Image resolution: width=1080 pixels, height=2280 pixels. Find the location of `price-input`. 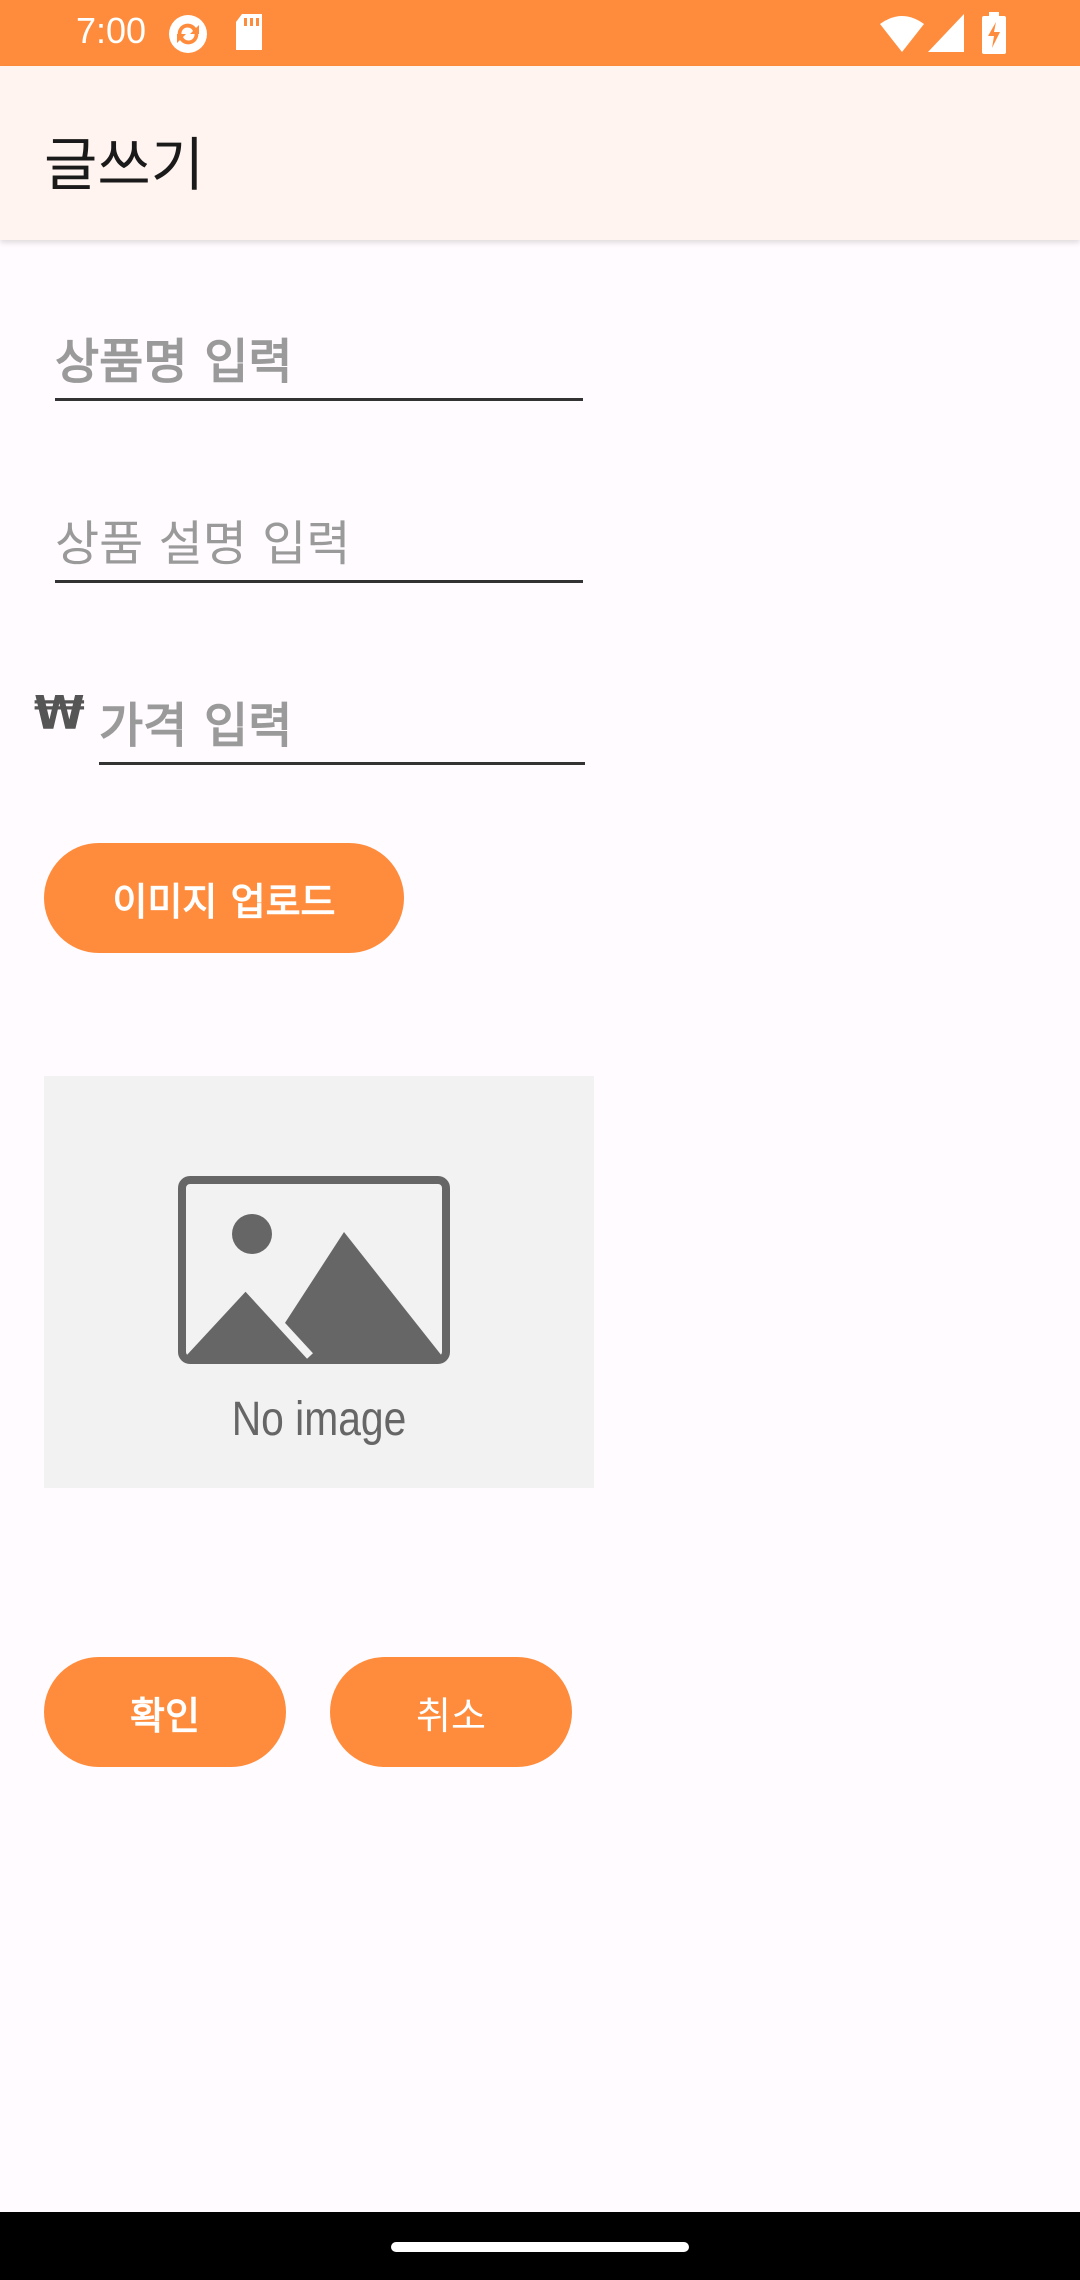

price-input is located at coordinates (342, 726).